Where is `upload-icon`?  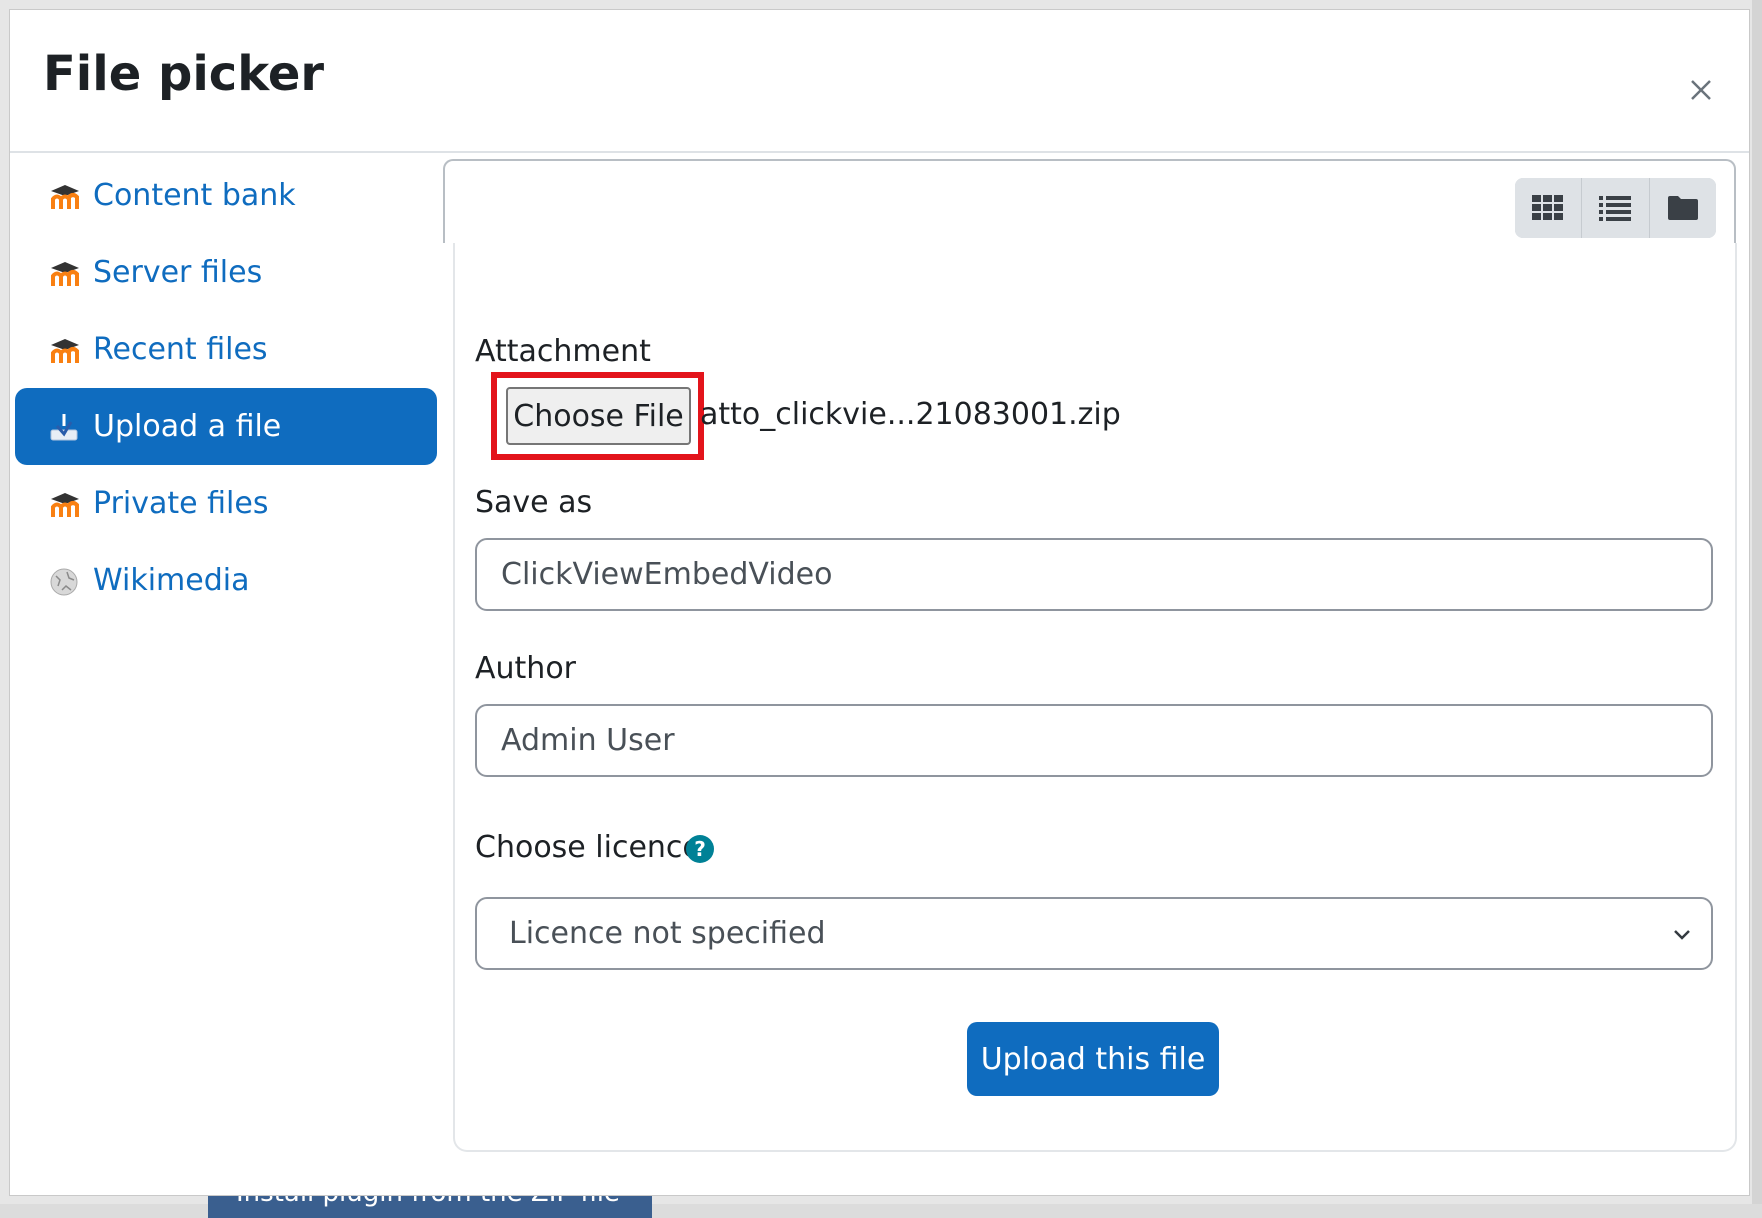 upload-icon is located at coordinates (64, 426).